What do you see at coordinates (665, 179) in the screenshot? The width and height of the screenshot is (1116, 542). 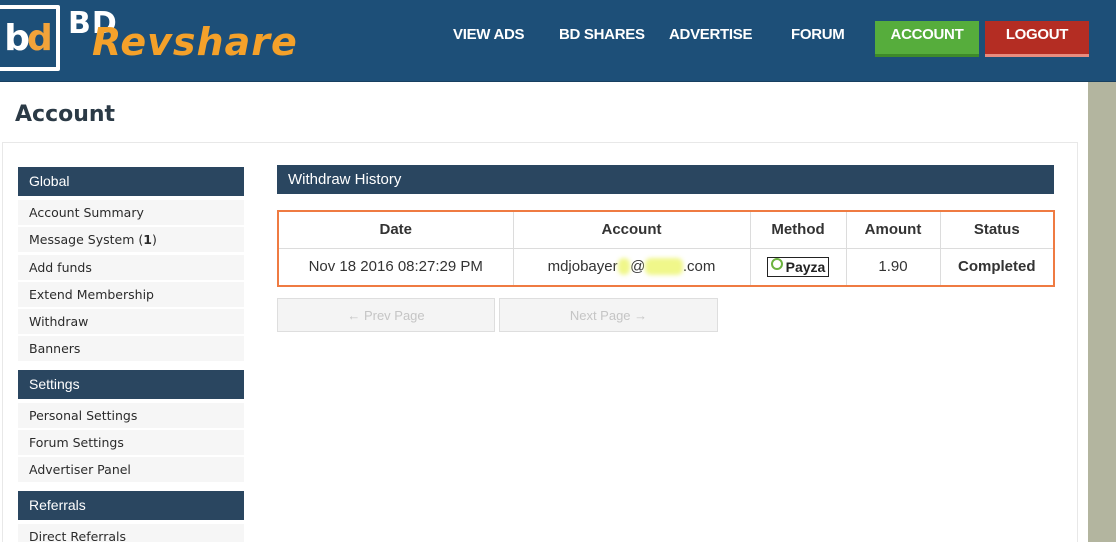 I see `withdraw-history-heading: Withdraw History` at bounding box center [665, 179].